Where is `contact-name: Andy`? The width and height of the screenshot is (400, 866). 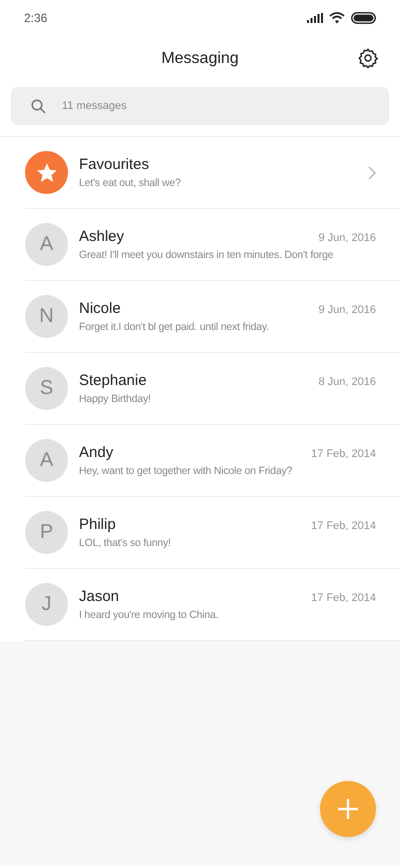
contact-name: Andy is located at coordinates (96, 452).